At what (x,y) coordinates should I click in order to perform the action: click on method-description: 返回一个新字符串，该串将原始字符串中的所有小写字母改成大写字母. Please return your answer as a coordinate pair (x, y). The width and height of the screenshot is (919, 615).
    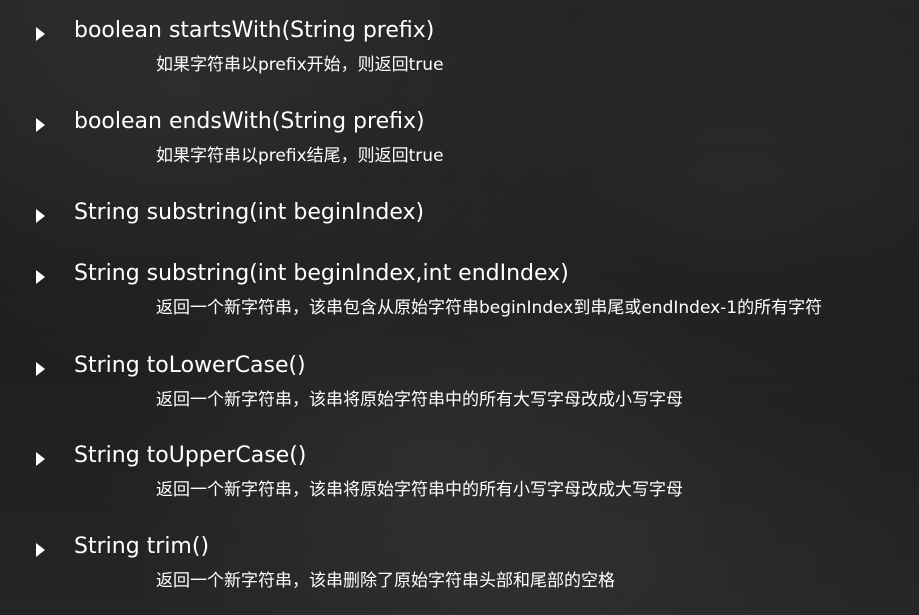
    Looking at the image, I should click on (419, 490).